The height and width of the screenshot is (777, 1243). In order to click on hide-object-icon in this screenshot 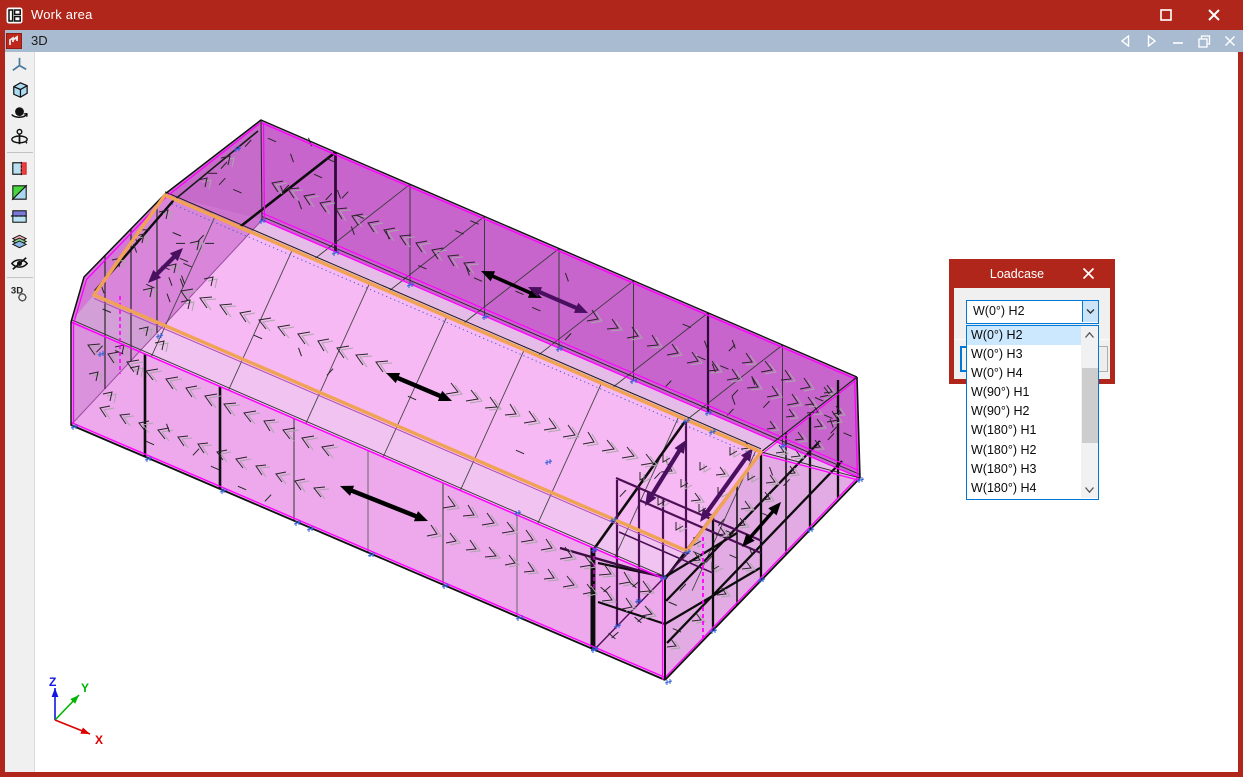, I will do `click(19, 263)`.